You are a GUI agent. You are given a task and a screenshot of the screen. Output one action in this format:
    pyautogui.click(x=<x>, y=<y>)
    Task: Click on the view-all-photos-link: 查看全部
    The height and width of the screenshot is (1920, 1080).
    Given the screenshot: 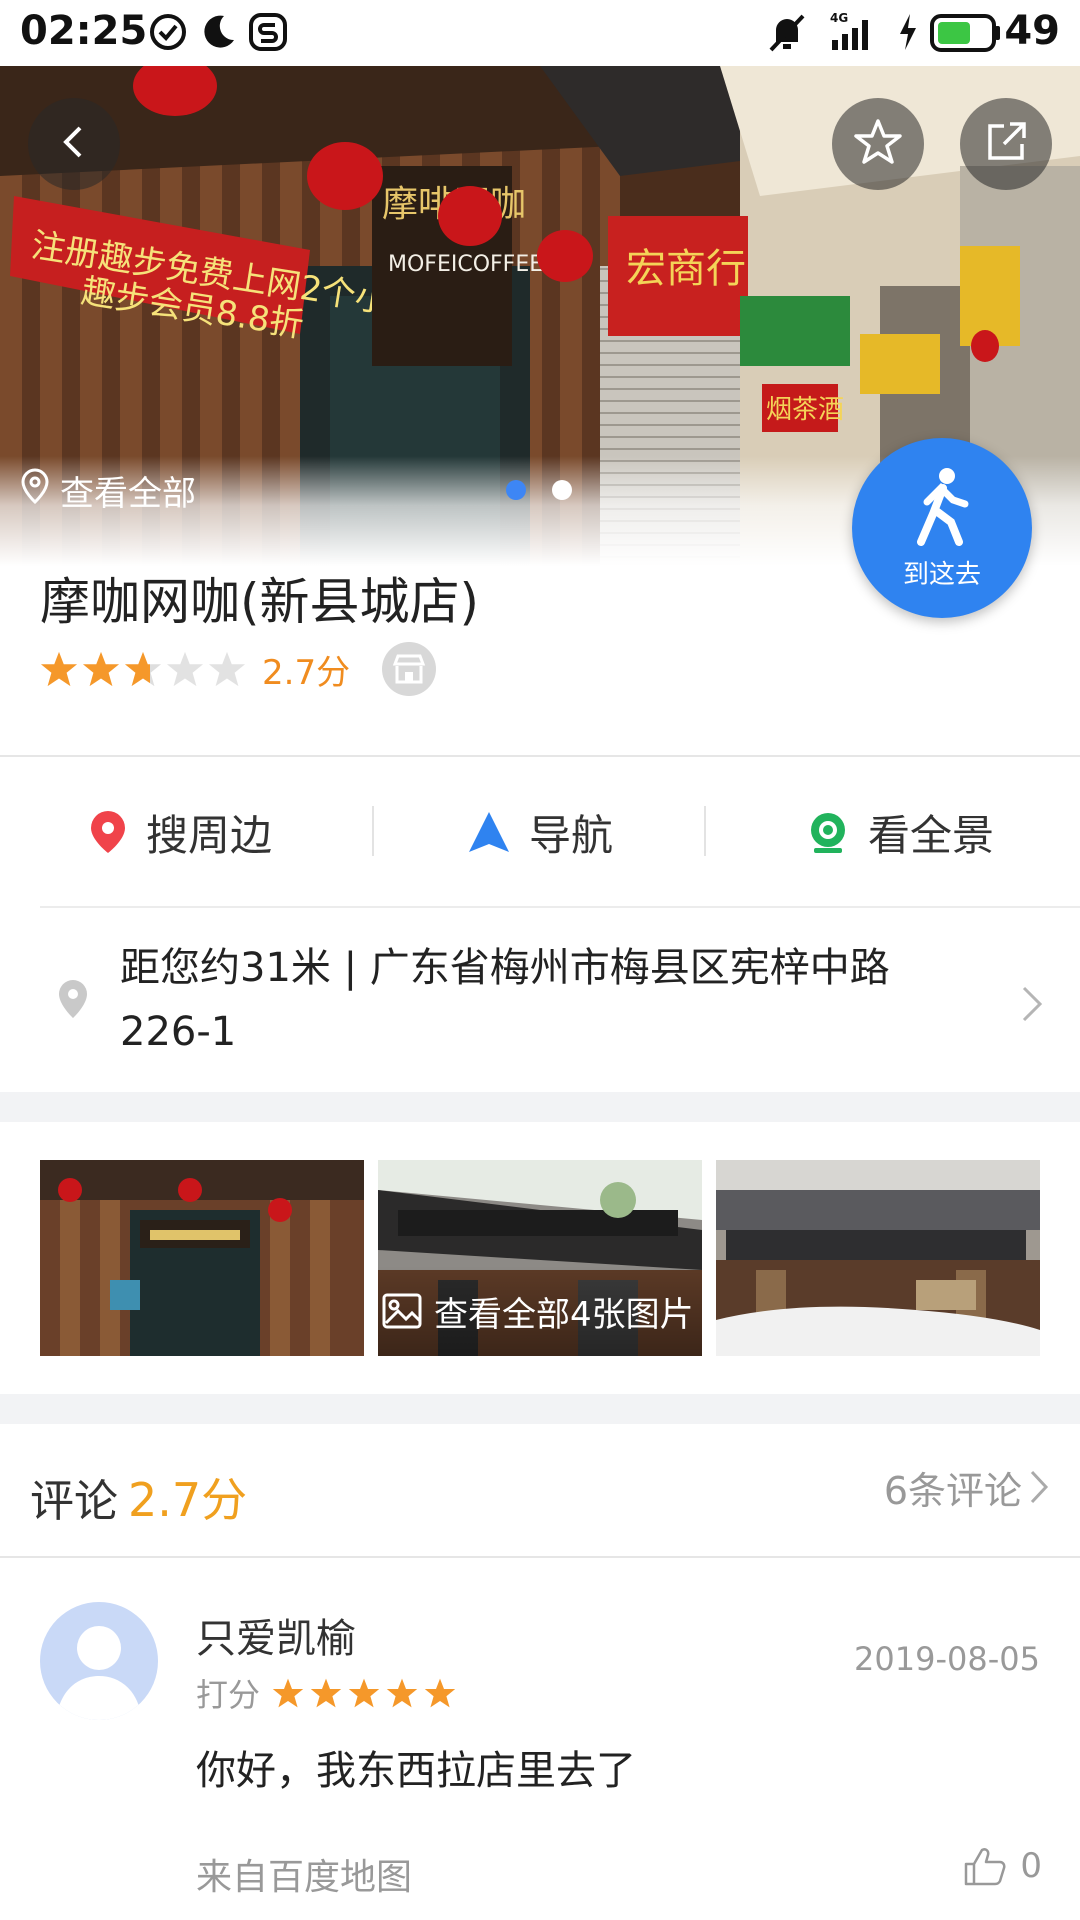 What is the action you would take?
    pyautogui.click(x=108, y=490)
    